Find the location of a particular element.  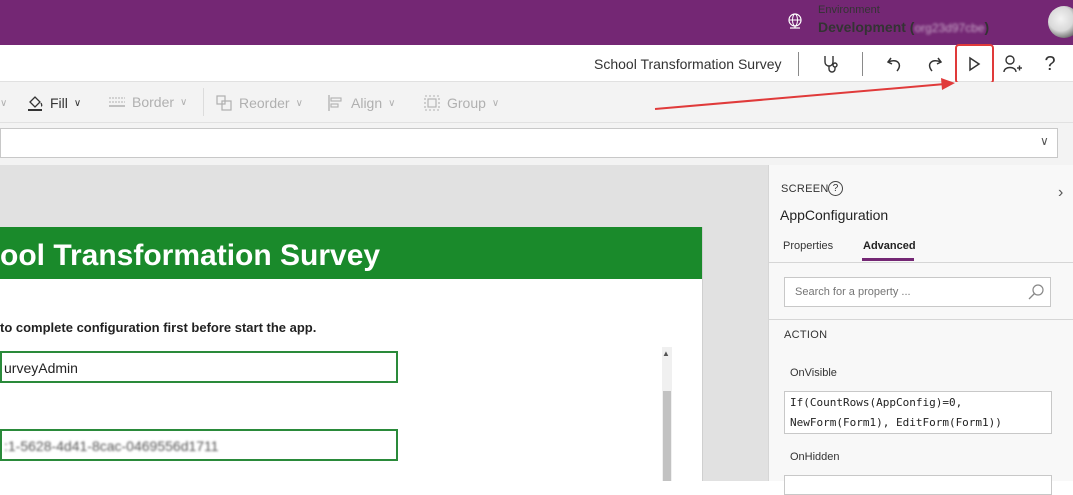

align-label: Align is located at coordinates (367, 103).